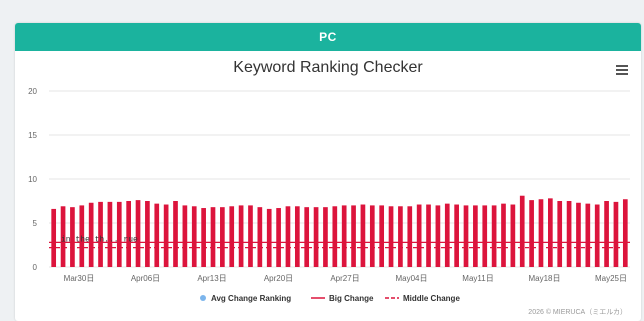  Describe the element at coordinates (35, 223) in the screenshot. I see `y-tick-label: 5` at that location.